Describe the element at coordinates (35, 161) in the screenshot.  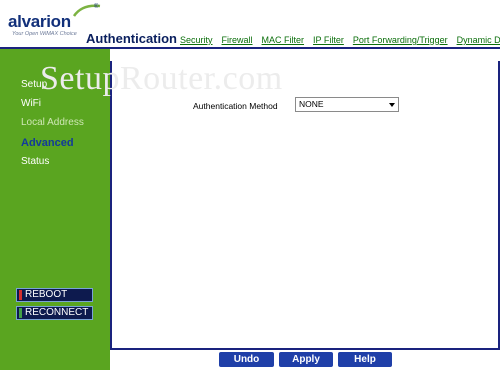
I see `sidebar-item-status: Status` at that location.